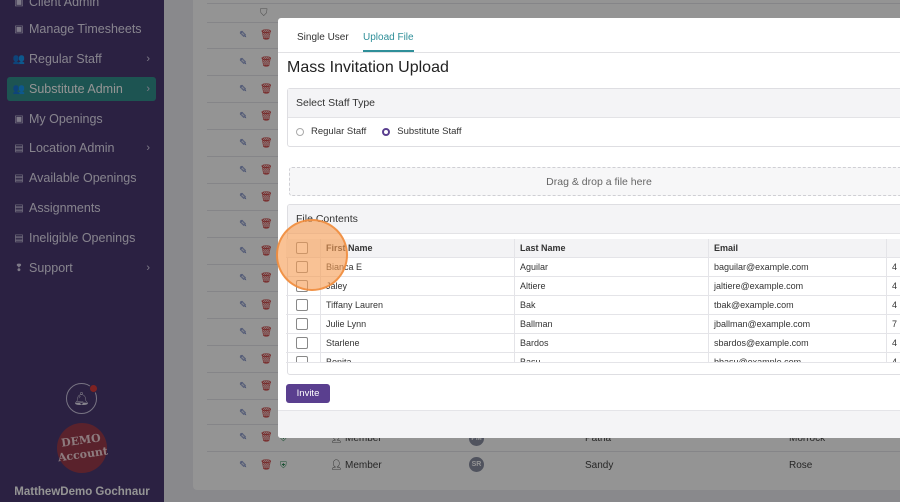  I want to click on first-name-cell: Bianca E, so click(417, 267).